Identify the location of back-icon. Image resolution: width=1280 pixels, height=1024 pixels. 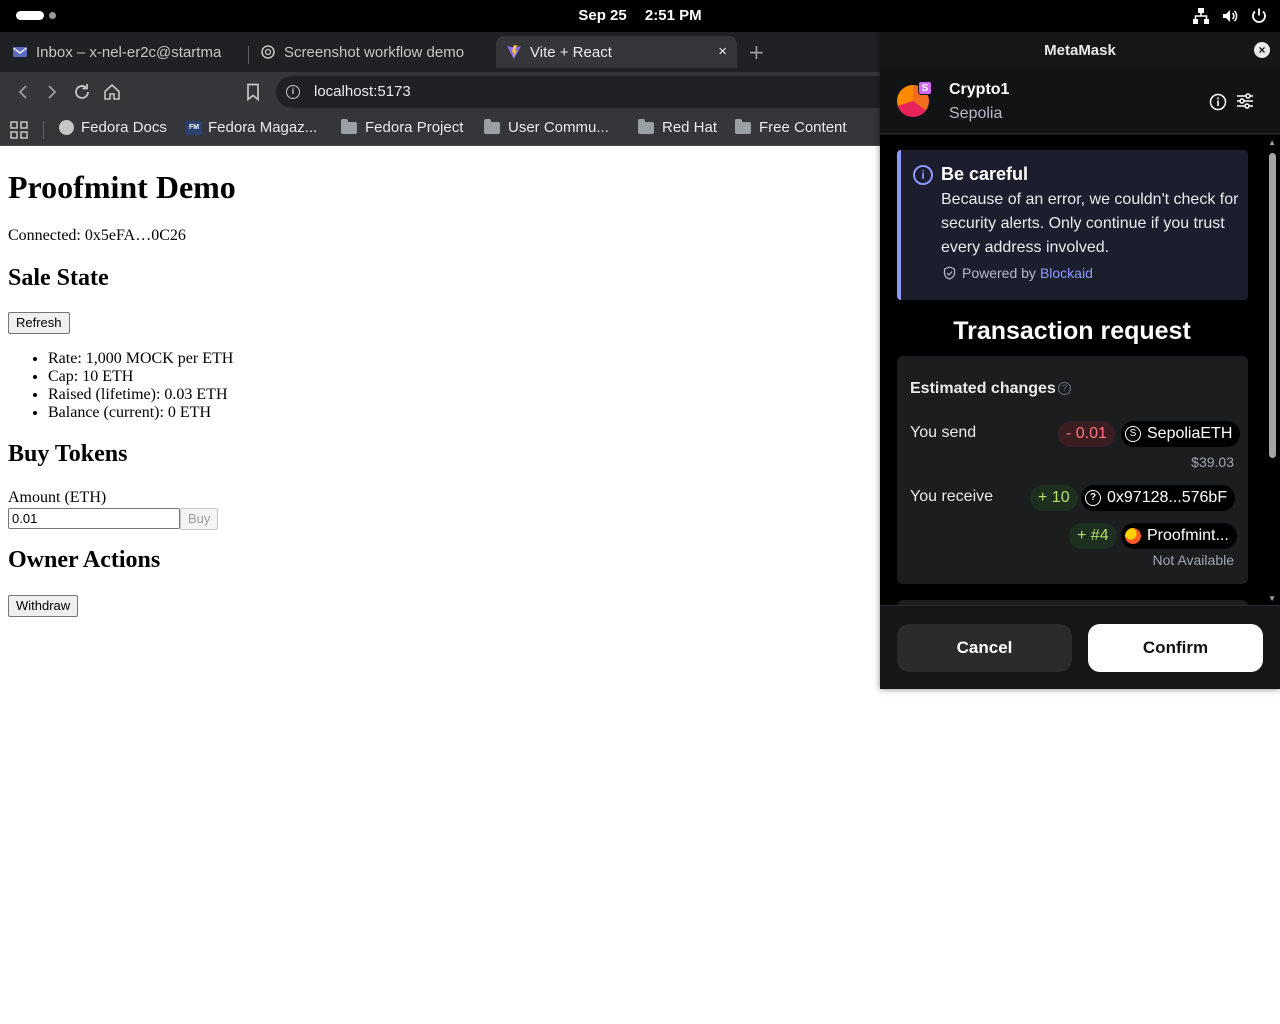
(23, 92).